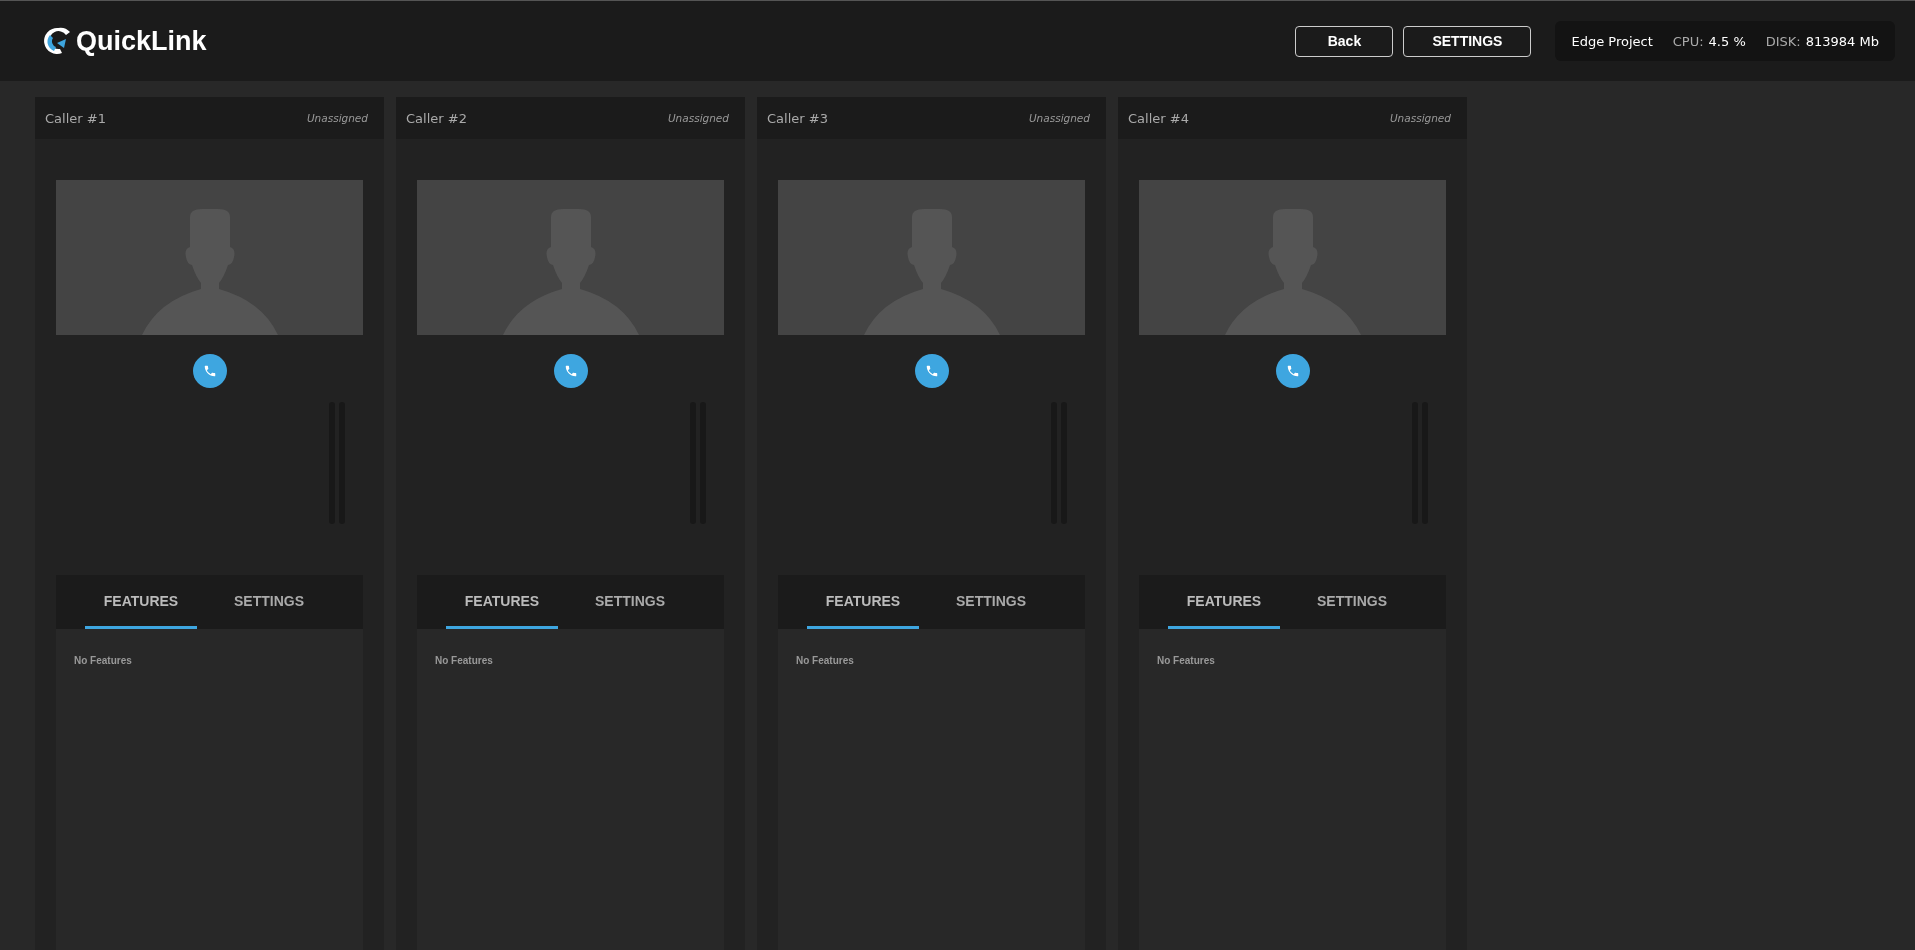 The image size is (1915, 950). Describe the element at coordinates (1842, 41) in the screenshot. I see `disk-value: 813984 Mb` at that location.